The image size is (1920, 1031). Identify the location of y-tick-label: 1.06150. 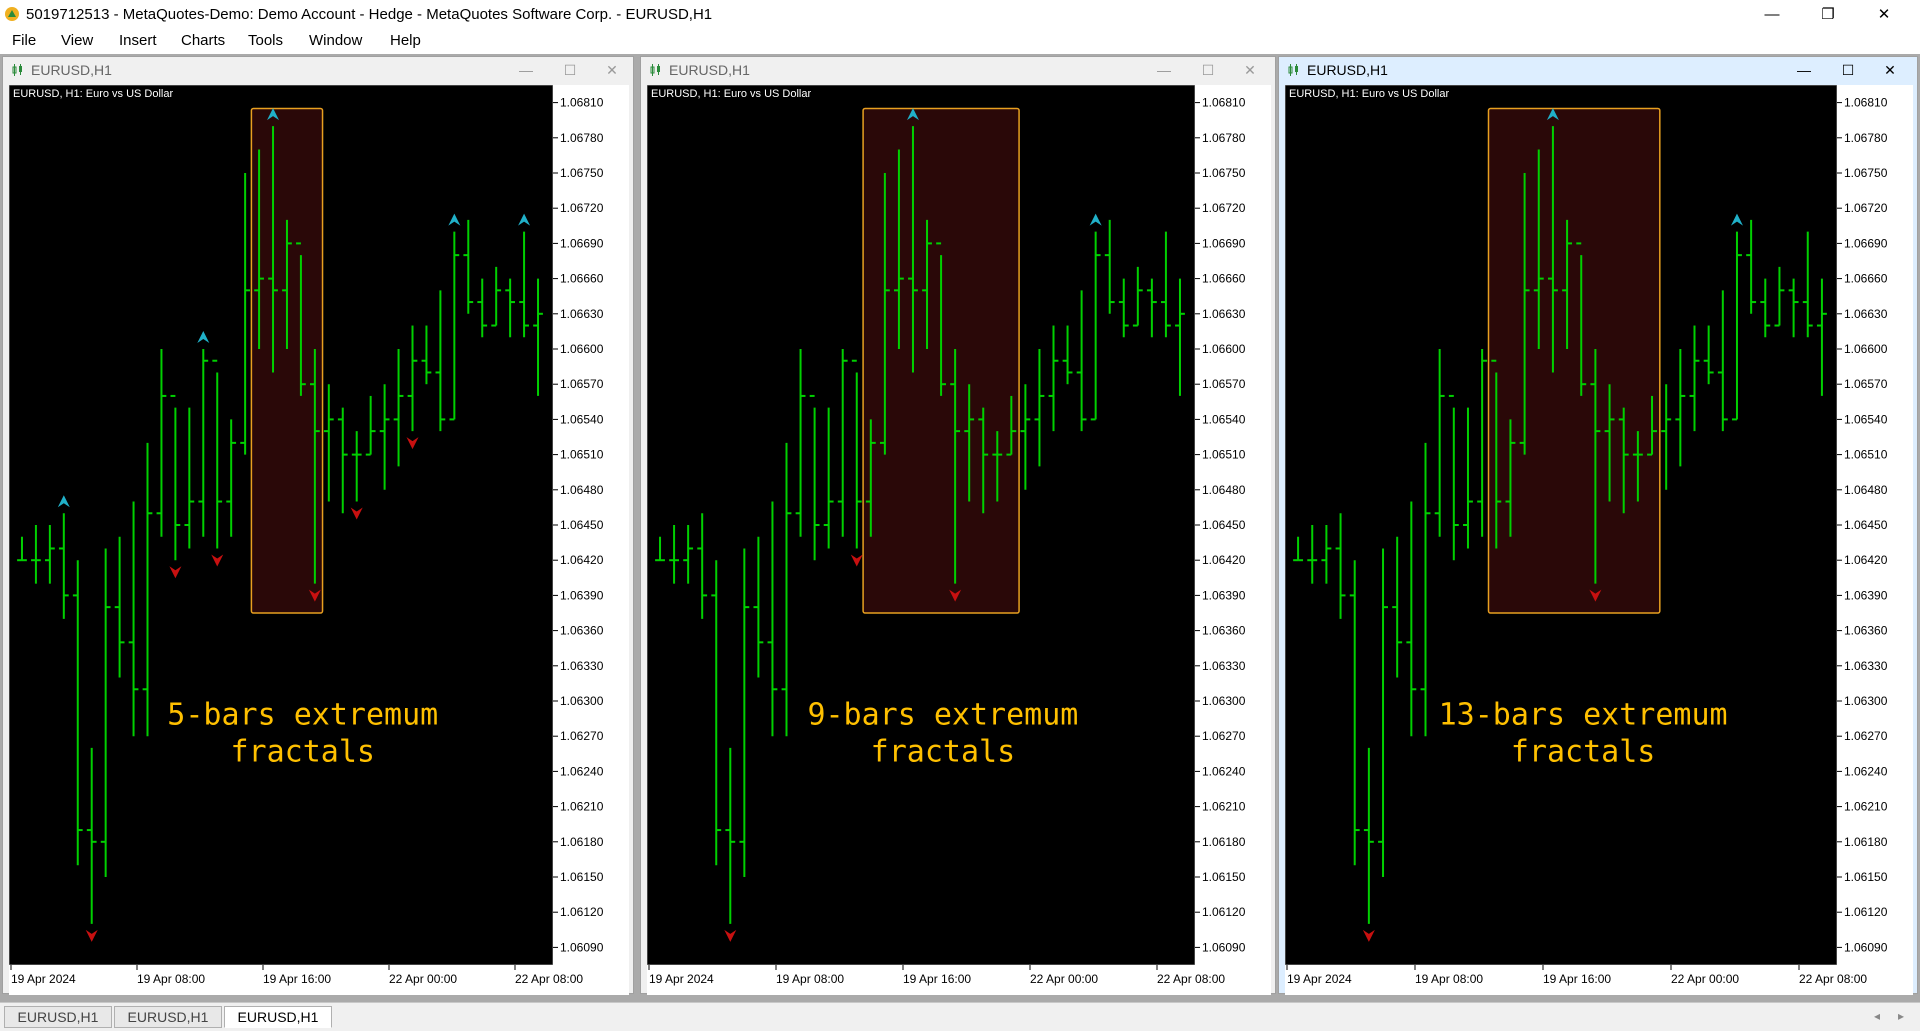
(582, 877).